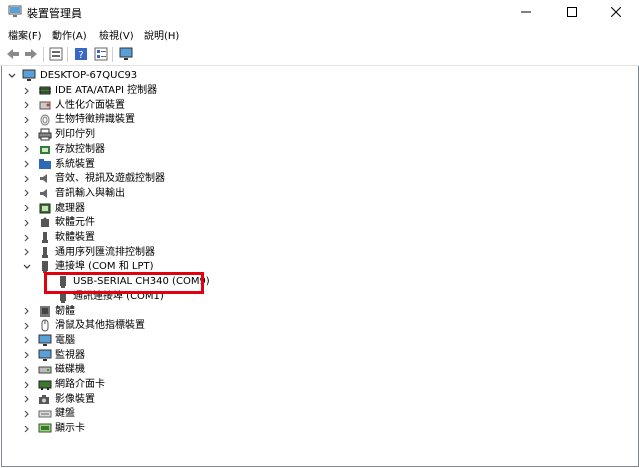 The height and width of the screenshot is (468, 639). I want to click on expand-toggle-processors, so click(27, 208).